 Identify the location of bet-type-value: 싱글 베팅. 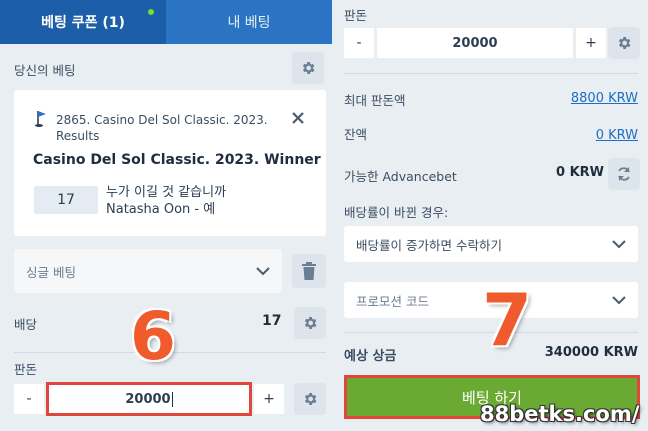
(51, 272).